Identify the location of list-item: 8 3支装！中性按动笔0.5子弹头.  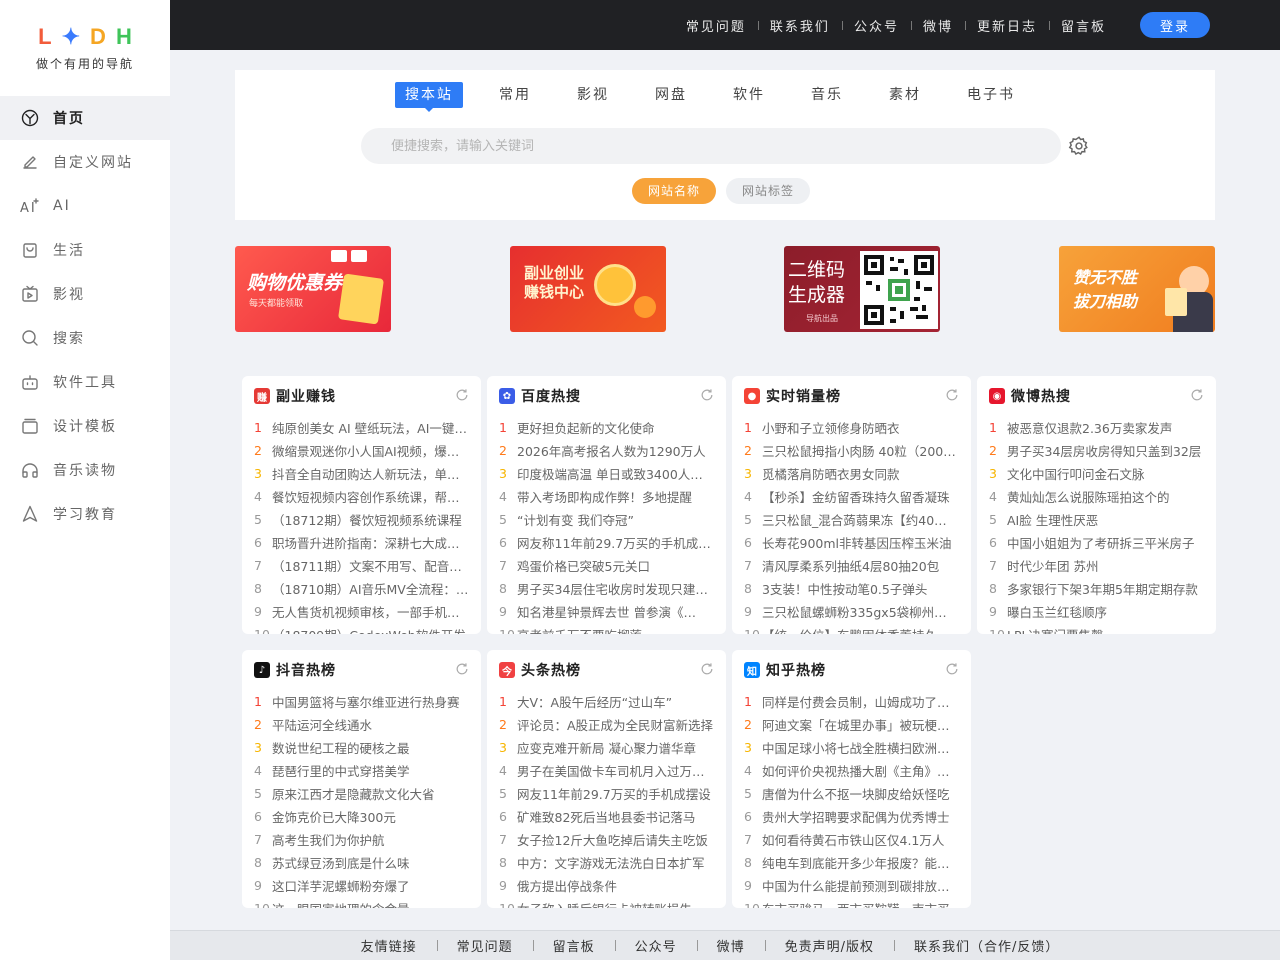
(851, 588).